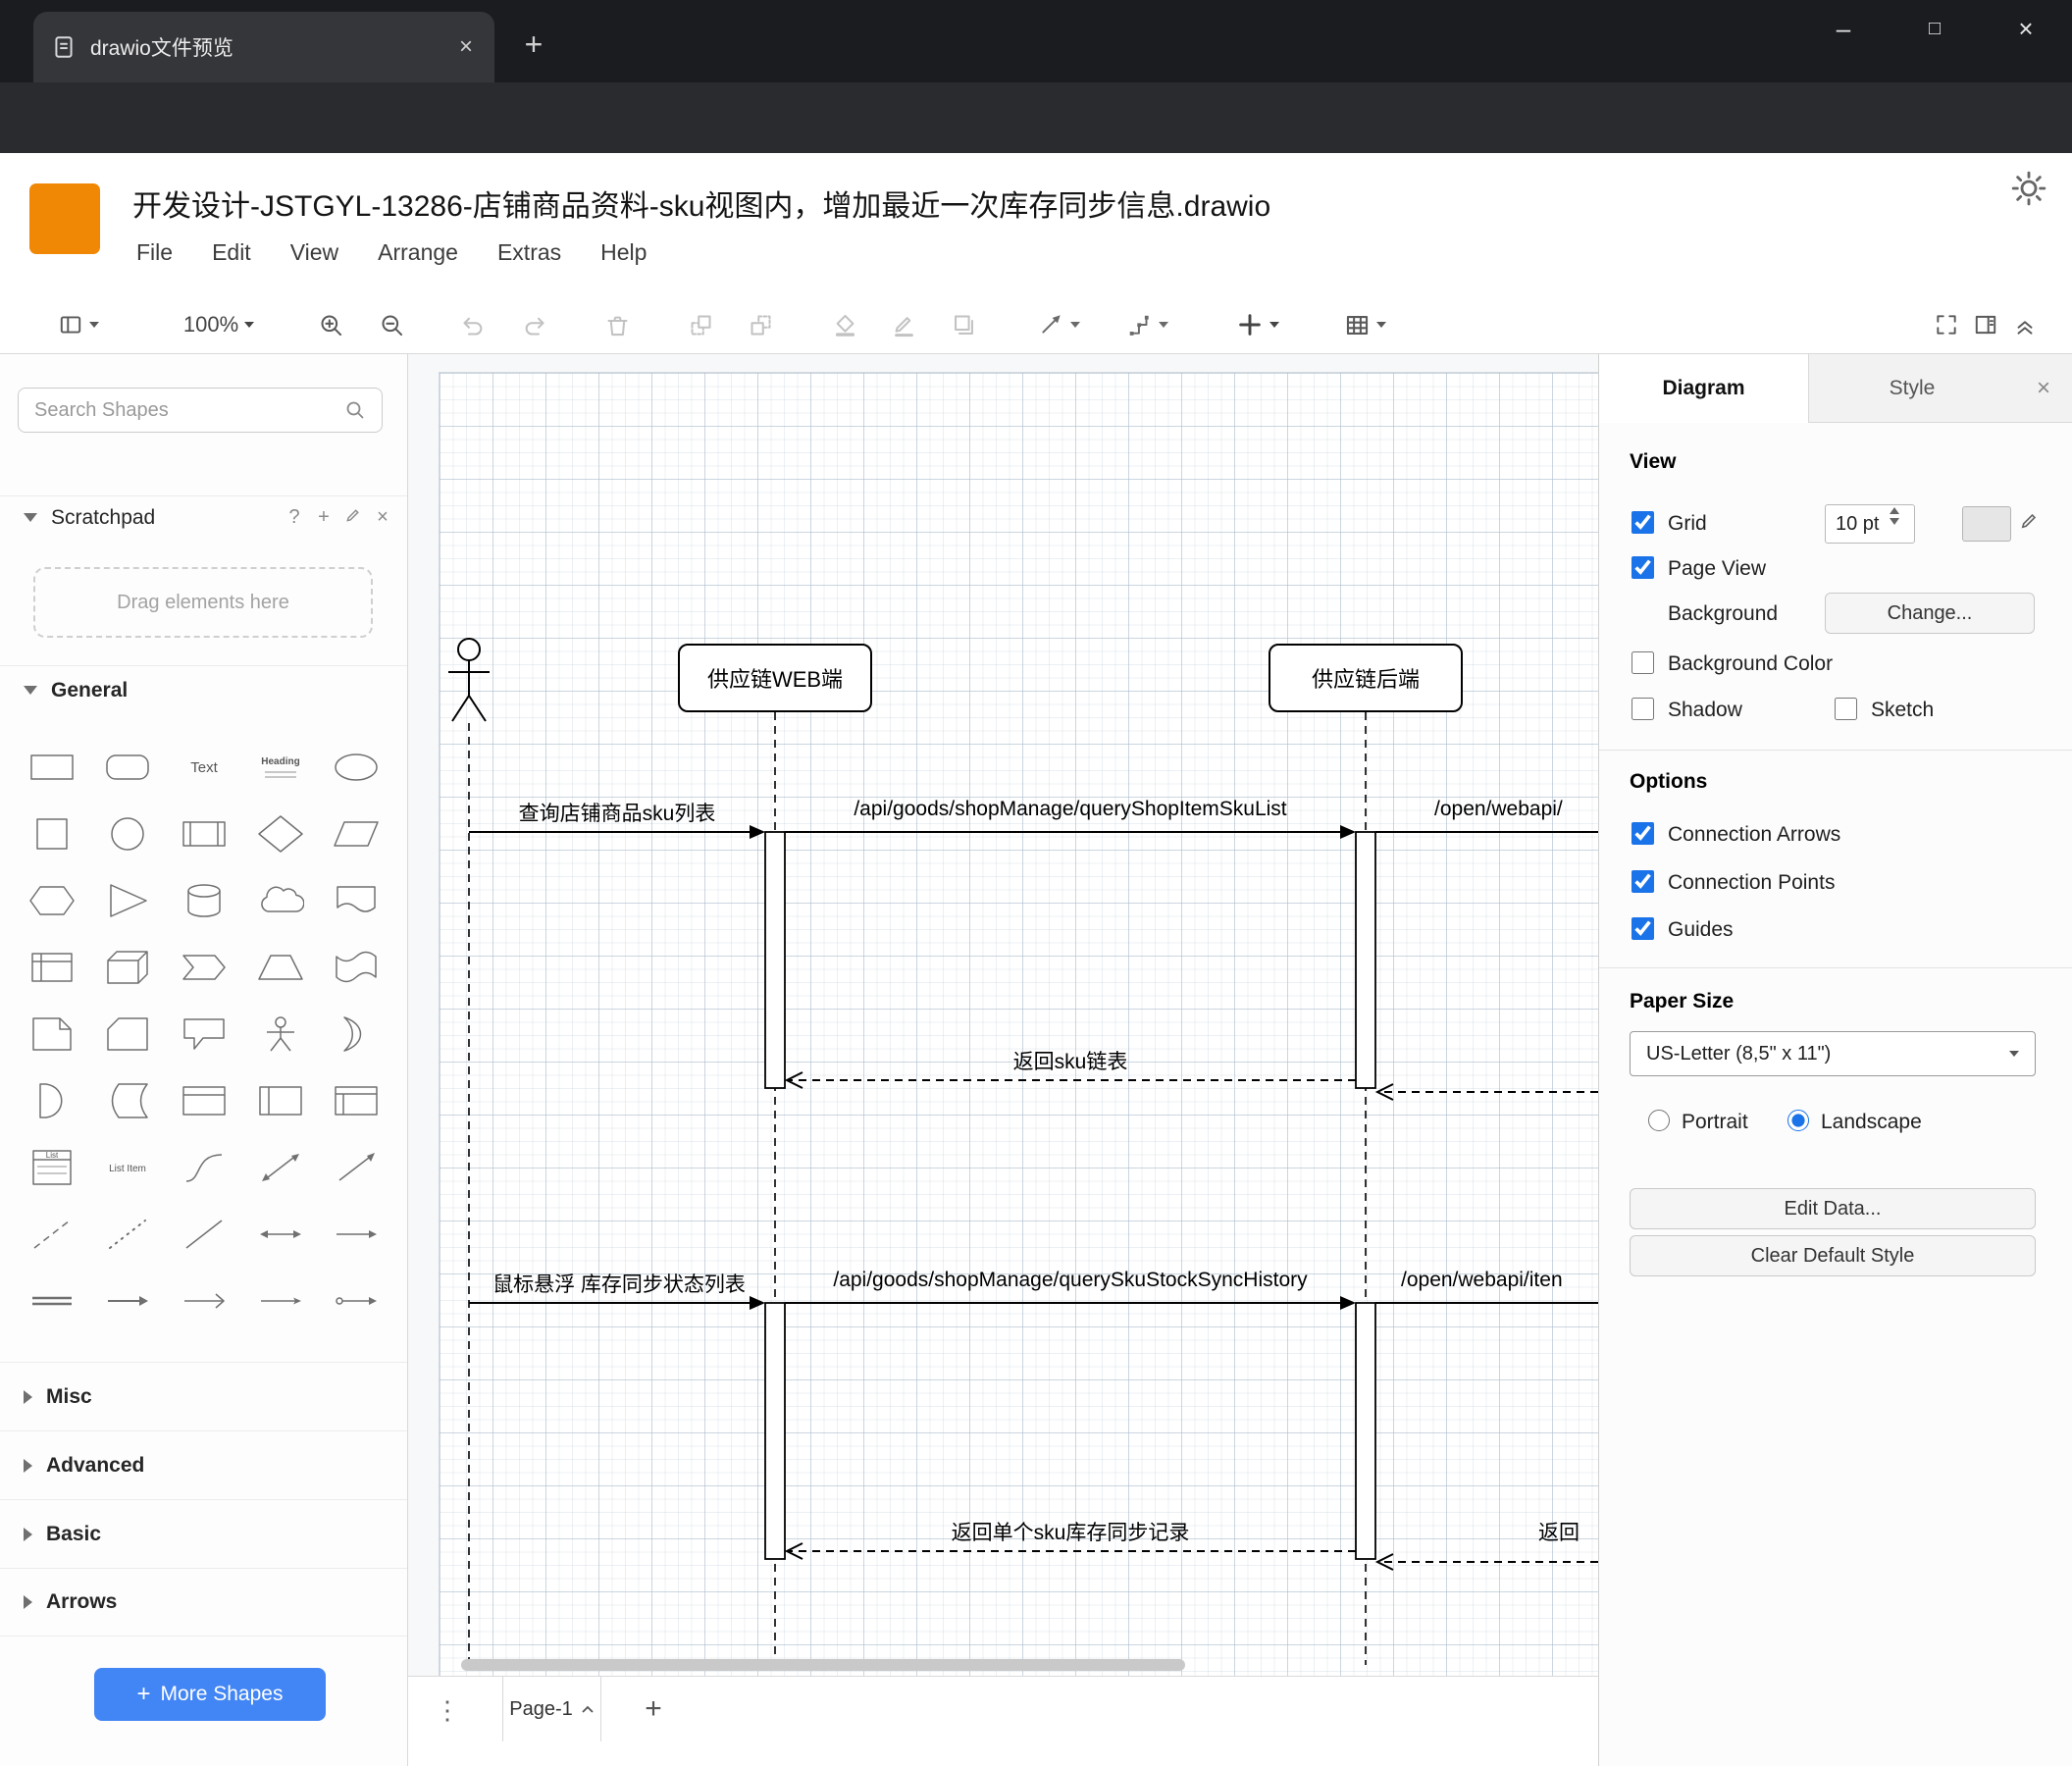 The height and width of the screenshot is (1766, 2072). Describe the element at coordinates (1559, 1531) in the screenshot. I see `return-message-label: 返回` at that location.